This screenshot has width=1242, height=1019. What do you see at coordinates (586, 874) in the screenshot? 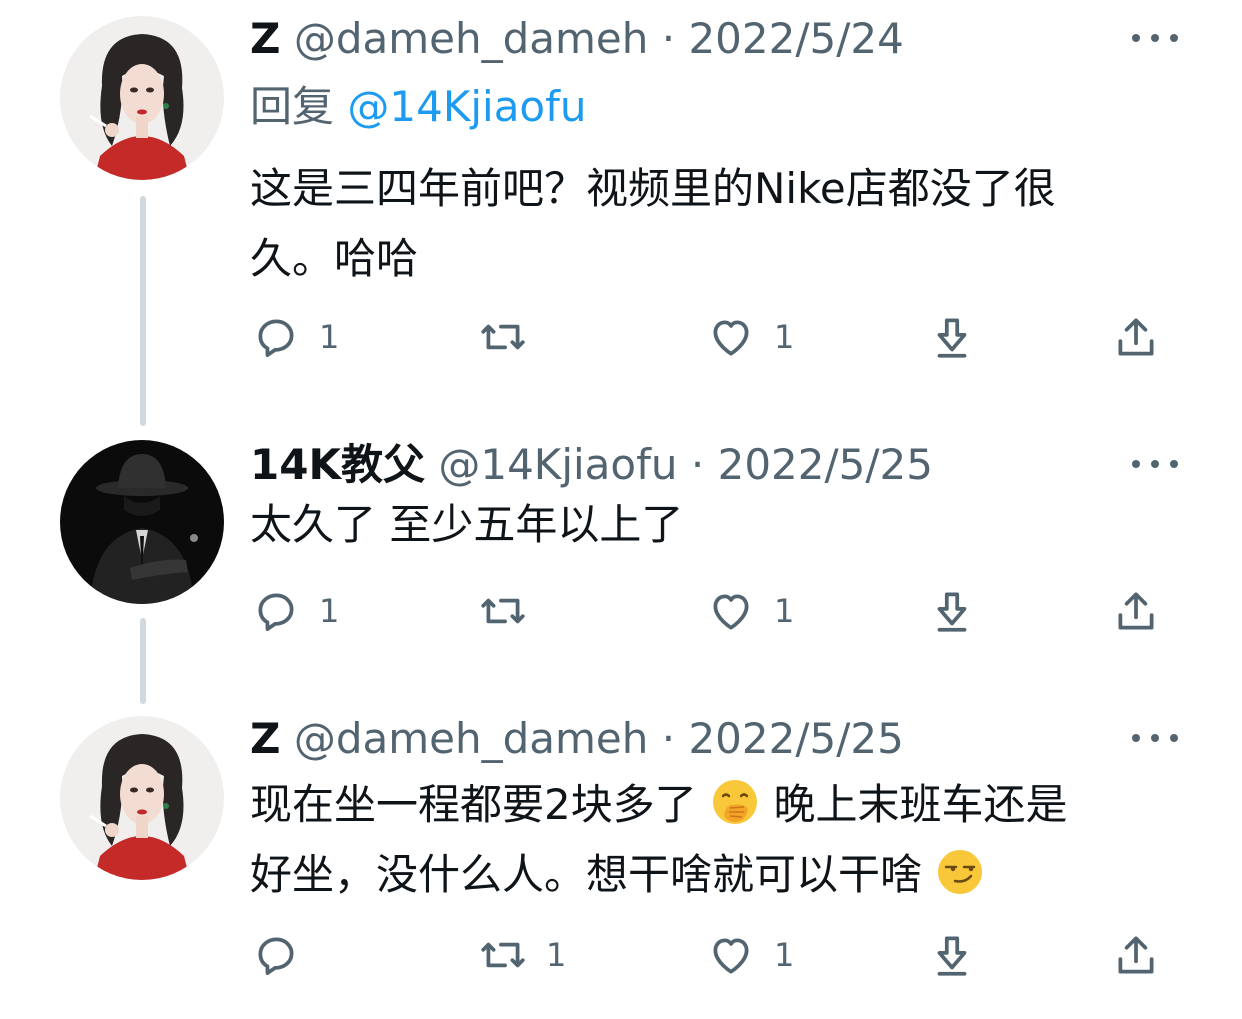
I see `tweet-text-segment: 好坐，没什么人。想干啥就可以干啥` at bounding box center [586, 874].